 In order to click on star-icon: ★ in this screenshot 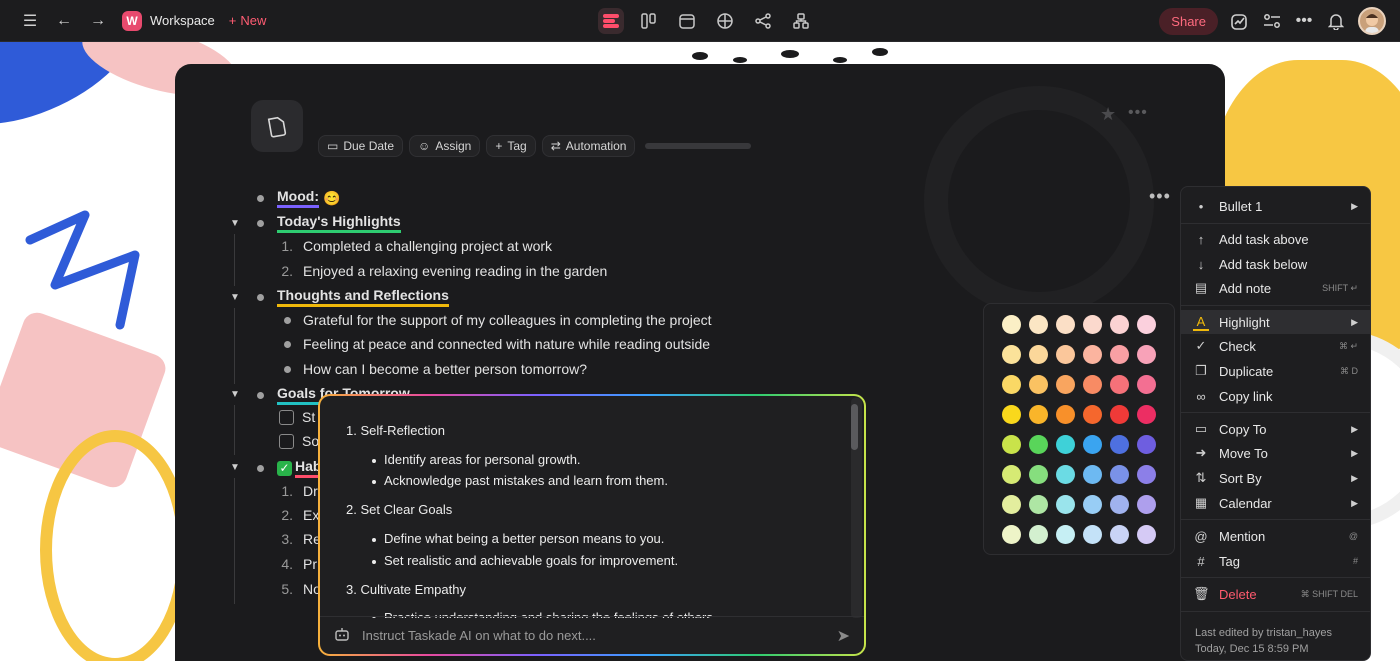, I will do `click(1108, 114)`.